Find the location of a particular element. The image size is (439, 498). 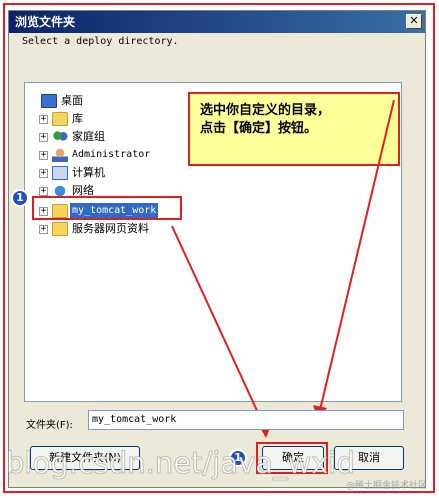

folder-icon is located at coordinates (60, 229).